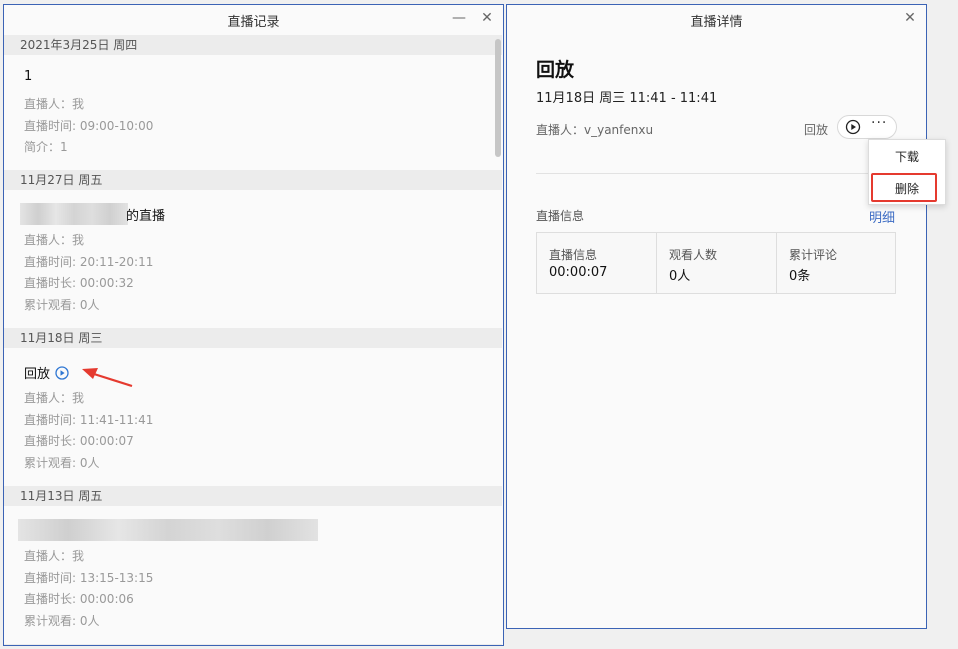  What do you see at coordinates (835, 263) in the screenshot?
I see `stat-cell: 累计评论 0条` at bounding box center [835, 263].